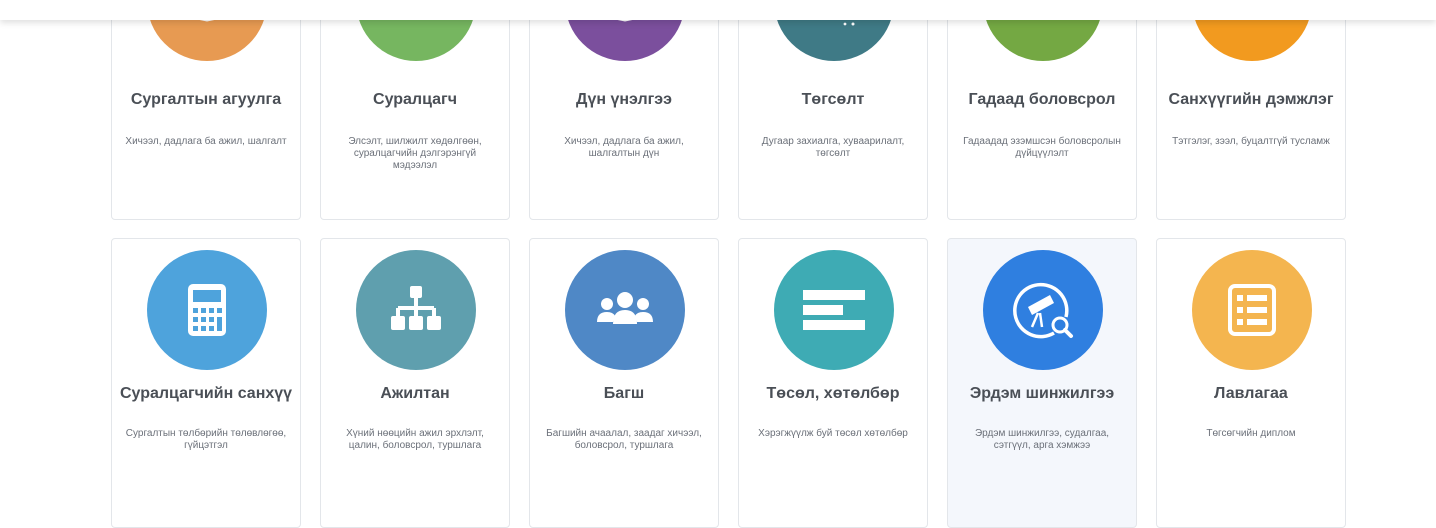 This screenshot has width=1436, height=528. Describe the element at coordinates (206, 393) in the screenshot. I see `card-title: Суралцагчийн санхүү` at that location.